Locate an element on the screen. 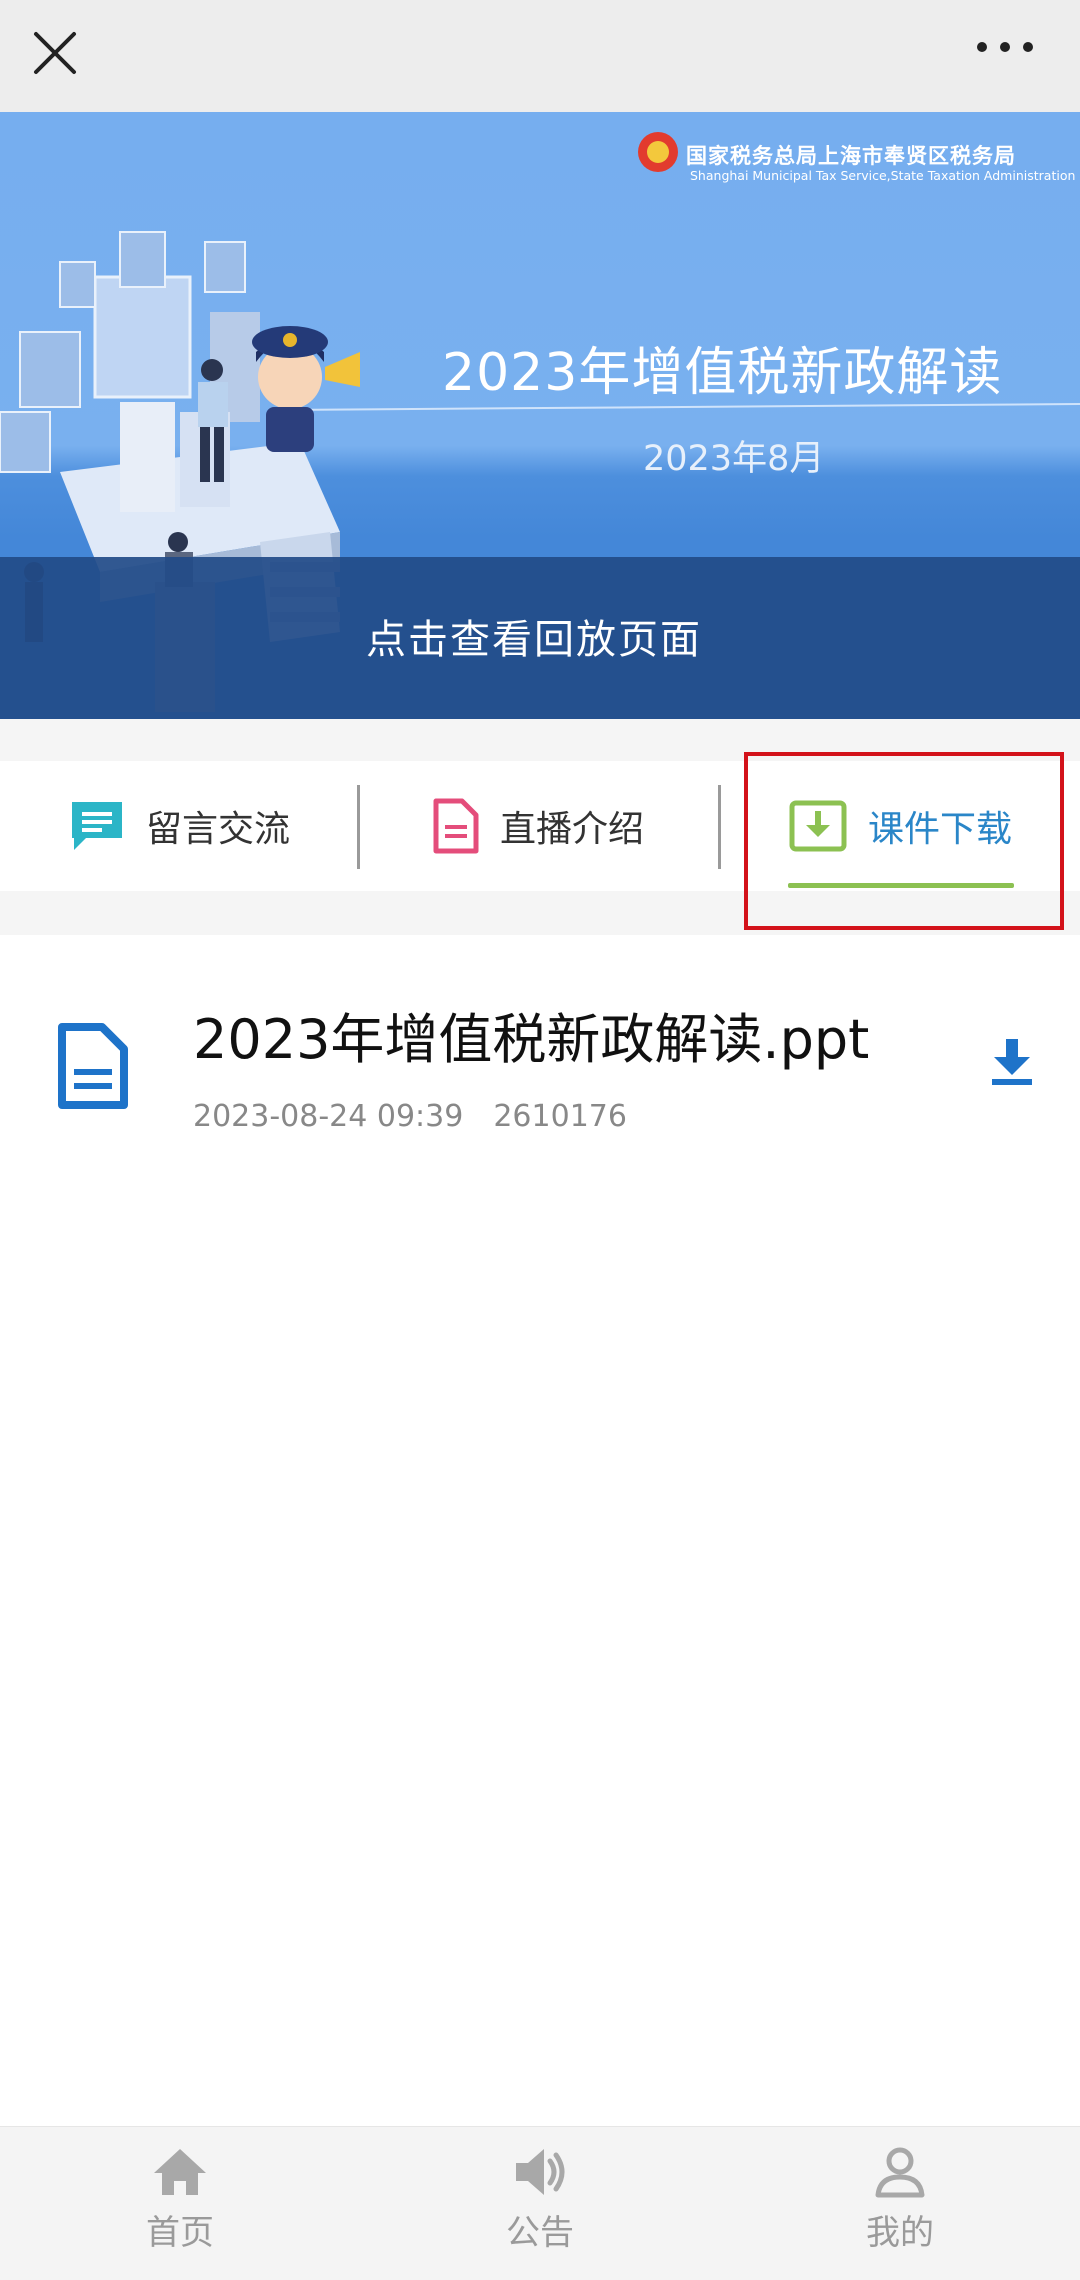  tab-message: 留言交流 is located at coordinates (179, 826).